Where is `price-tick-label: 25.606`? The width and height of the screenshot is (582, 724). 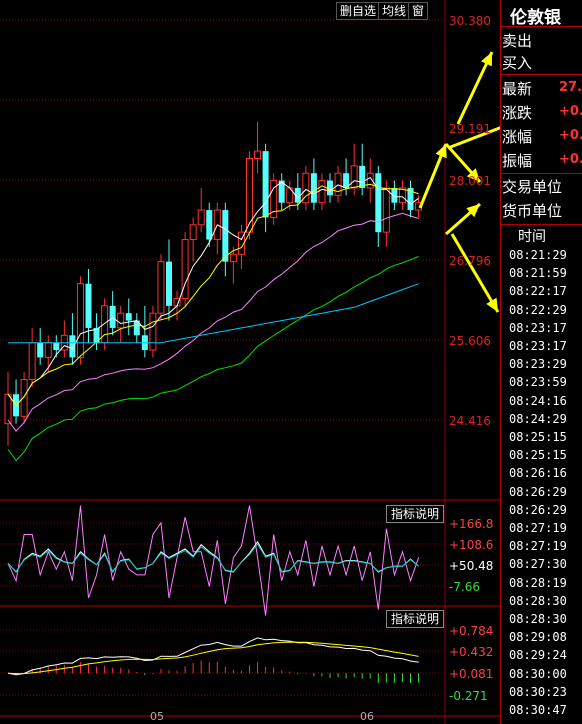 price-tick-label: 25.606 is located at coordinates (470, 341).